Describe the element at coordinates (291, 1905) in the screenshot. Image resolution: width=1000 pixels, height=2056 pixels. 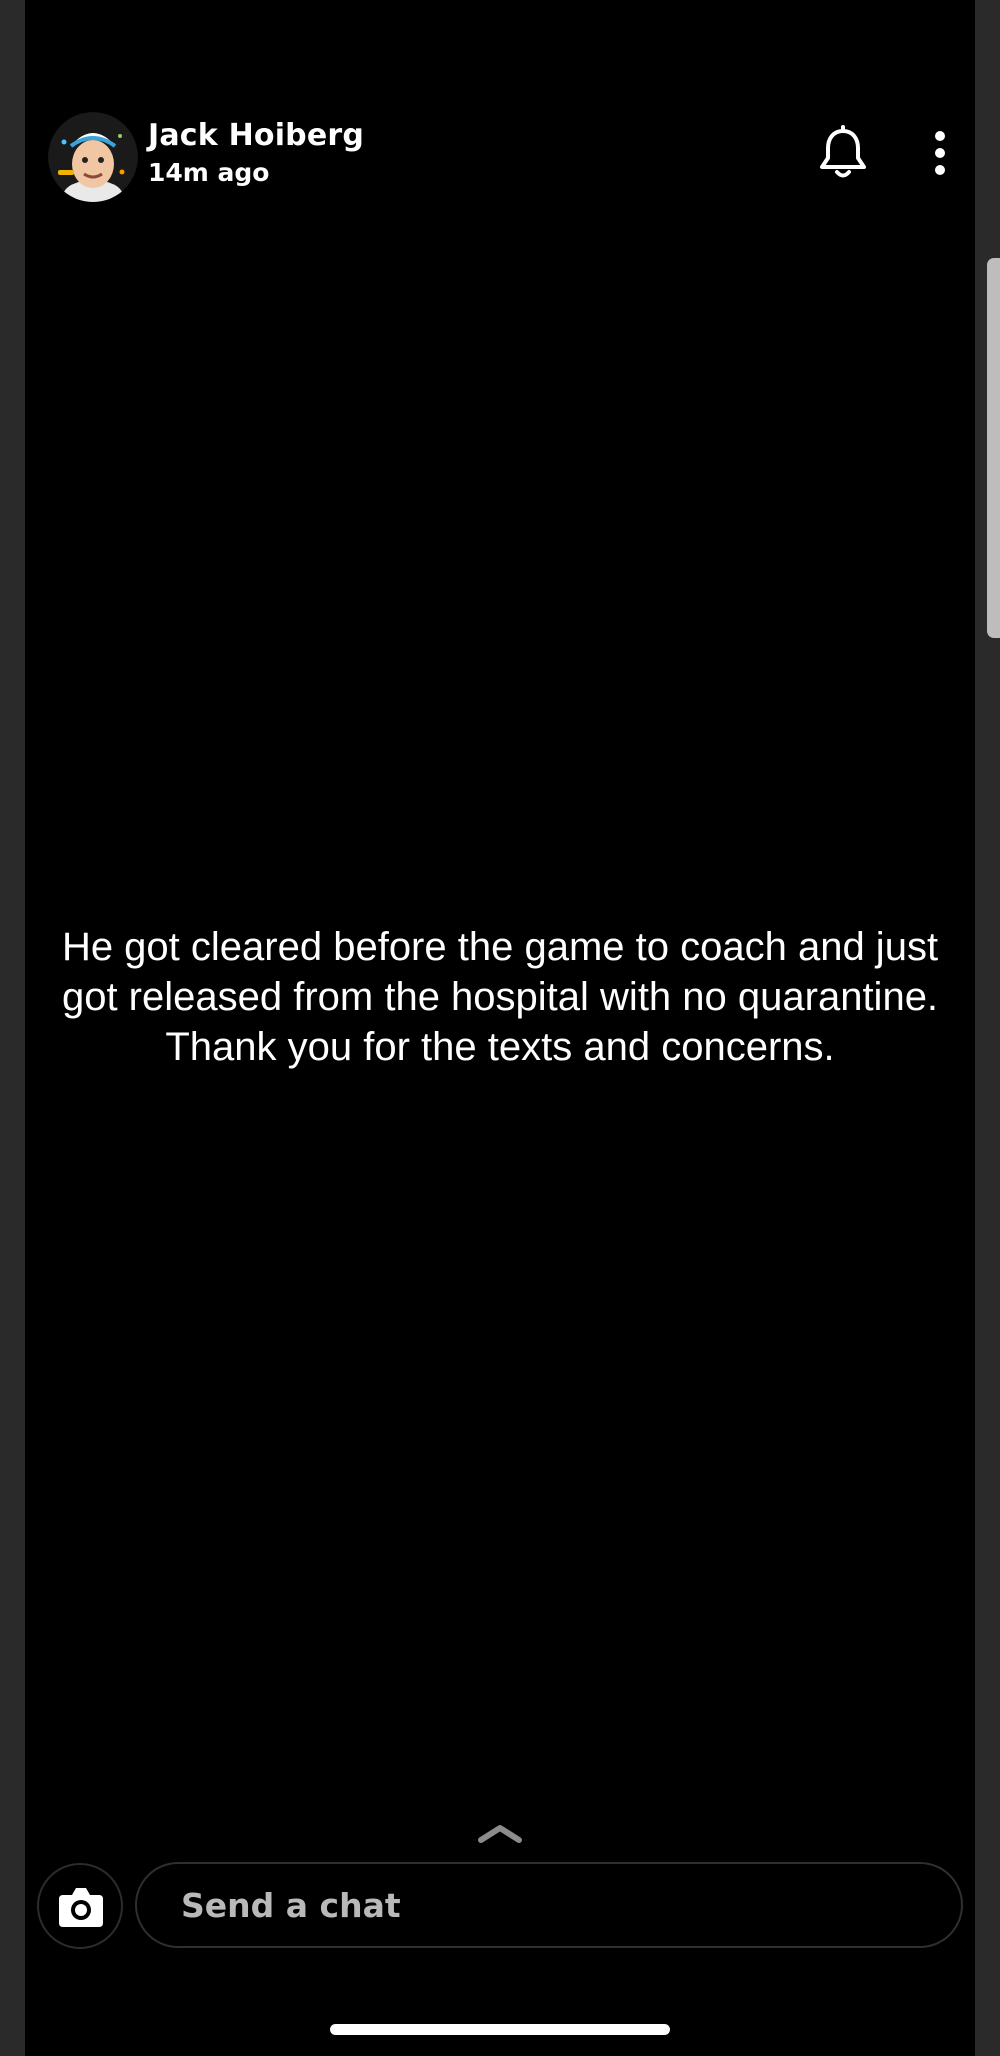
I see `chat-placeholder: Send a chat` at that location.